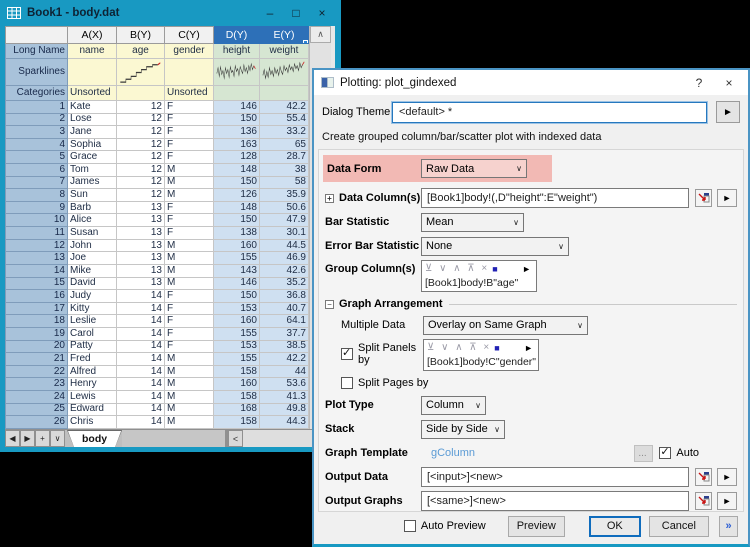 This screenshot has height=547, width=750. I want to click on cell-height: 146, so click(236, 107).